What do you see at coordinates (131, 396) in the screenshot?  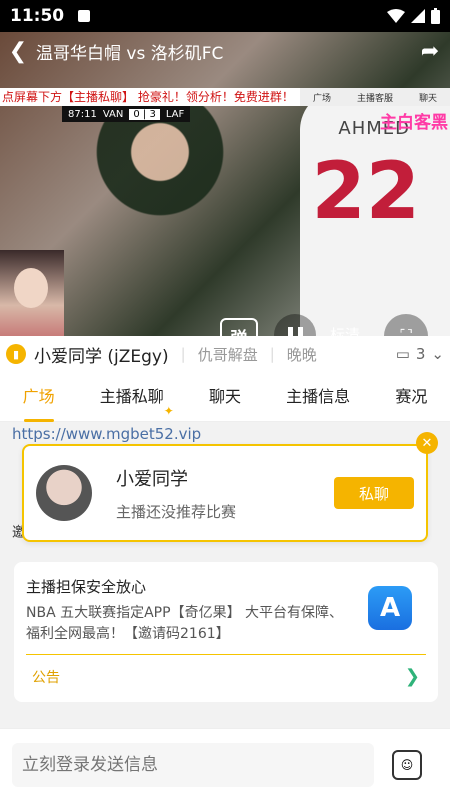 I see `tab-label: 主播私聊` at bounding box center [131, 396].